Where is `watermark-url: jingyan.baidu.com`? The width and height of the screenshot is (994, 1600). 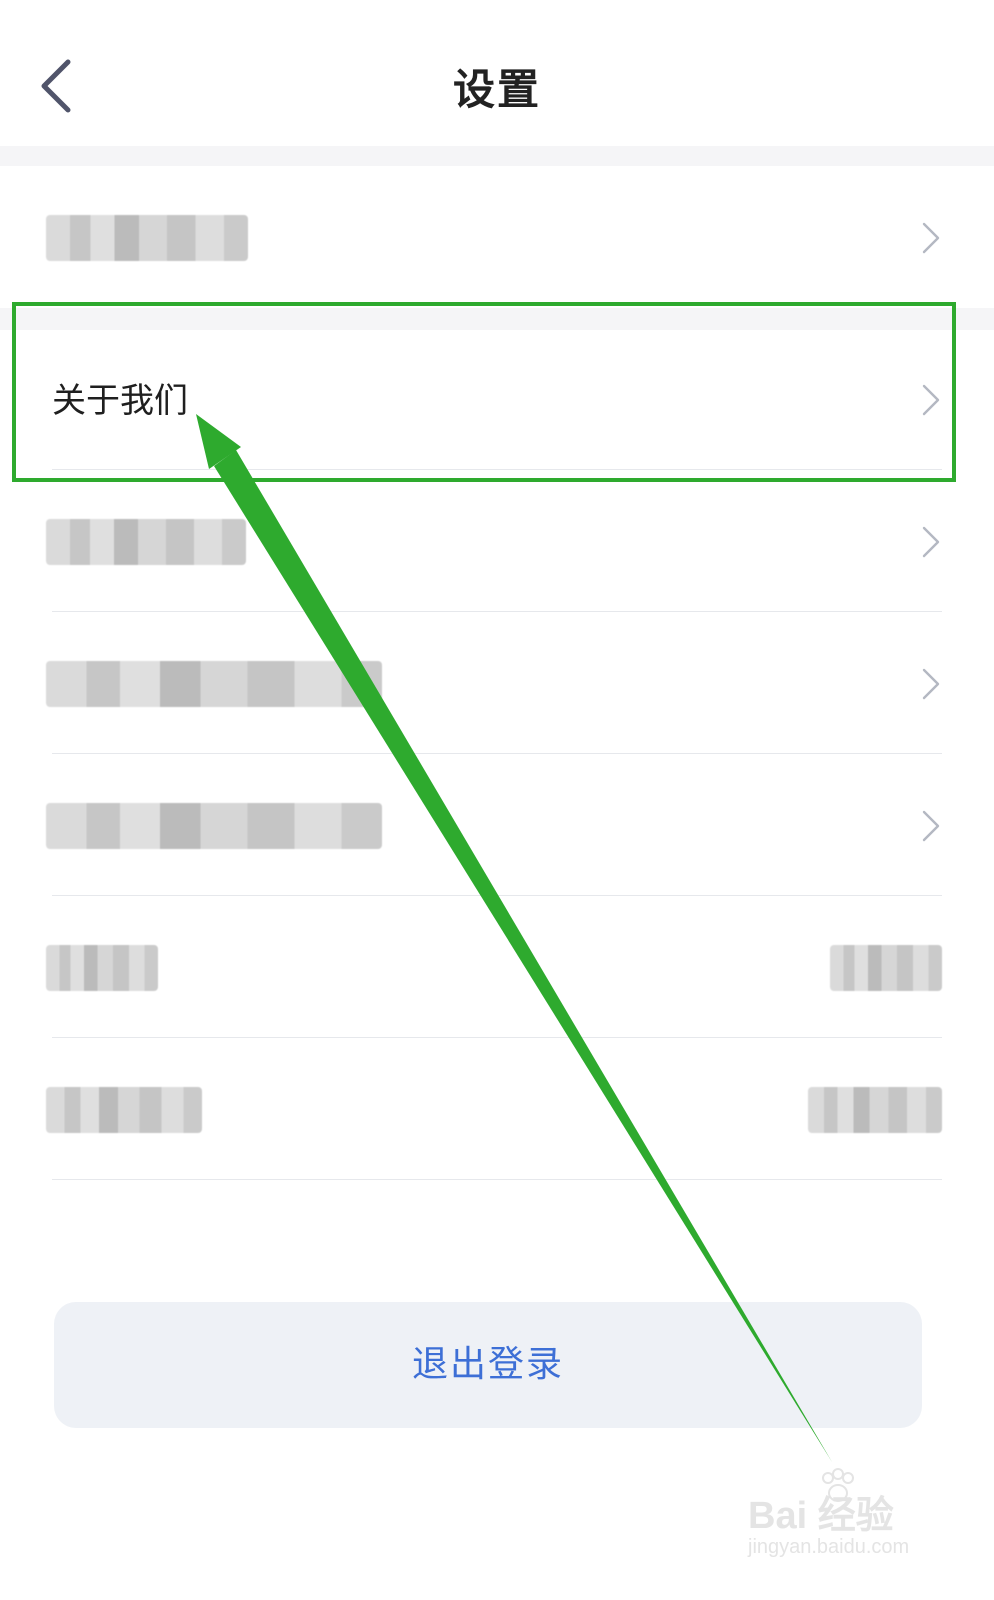
watermark-url: jingyan.baidu.com is located at coordinates (829, 1547).